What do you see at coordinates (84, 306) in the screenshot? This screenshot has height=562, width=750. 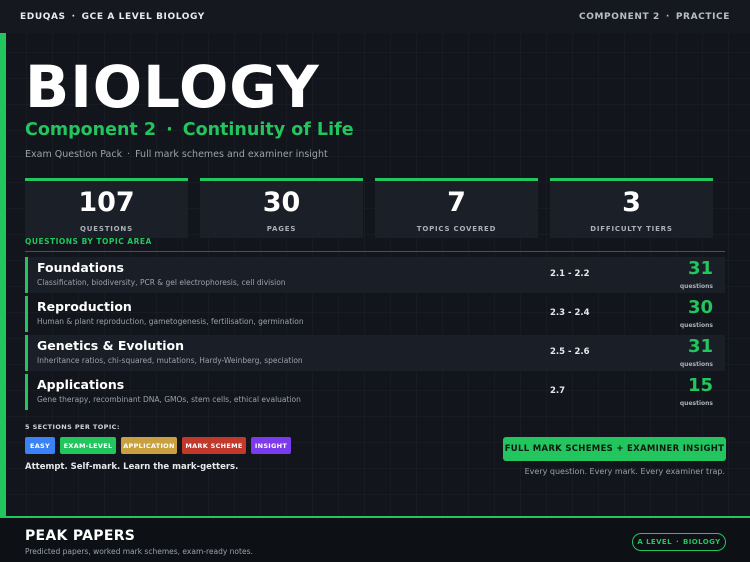 I see `topic-name: Reproduction` at bounding box center [84, 306].